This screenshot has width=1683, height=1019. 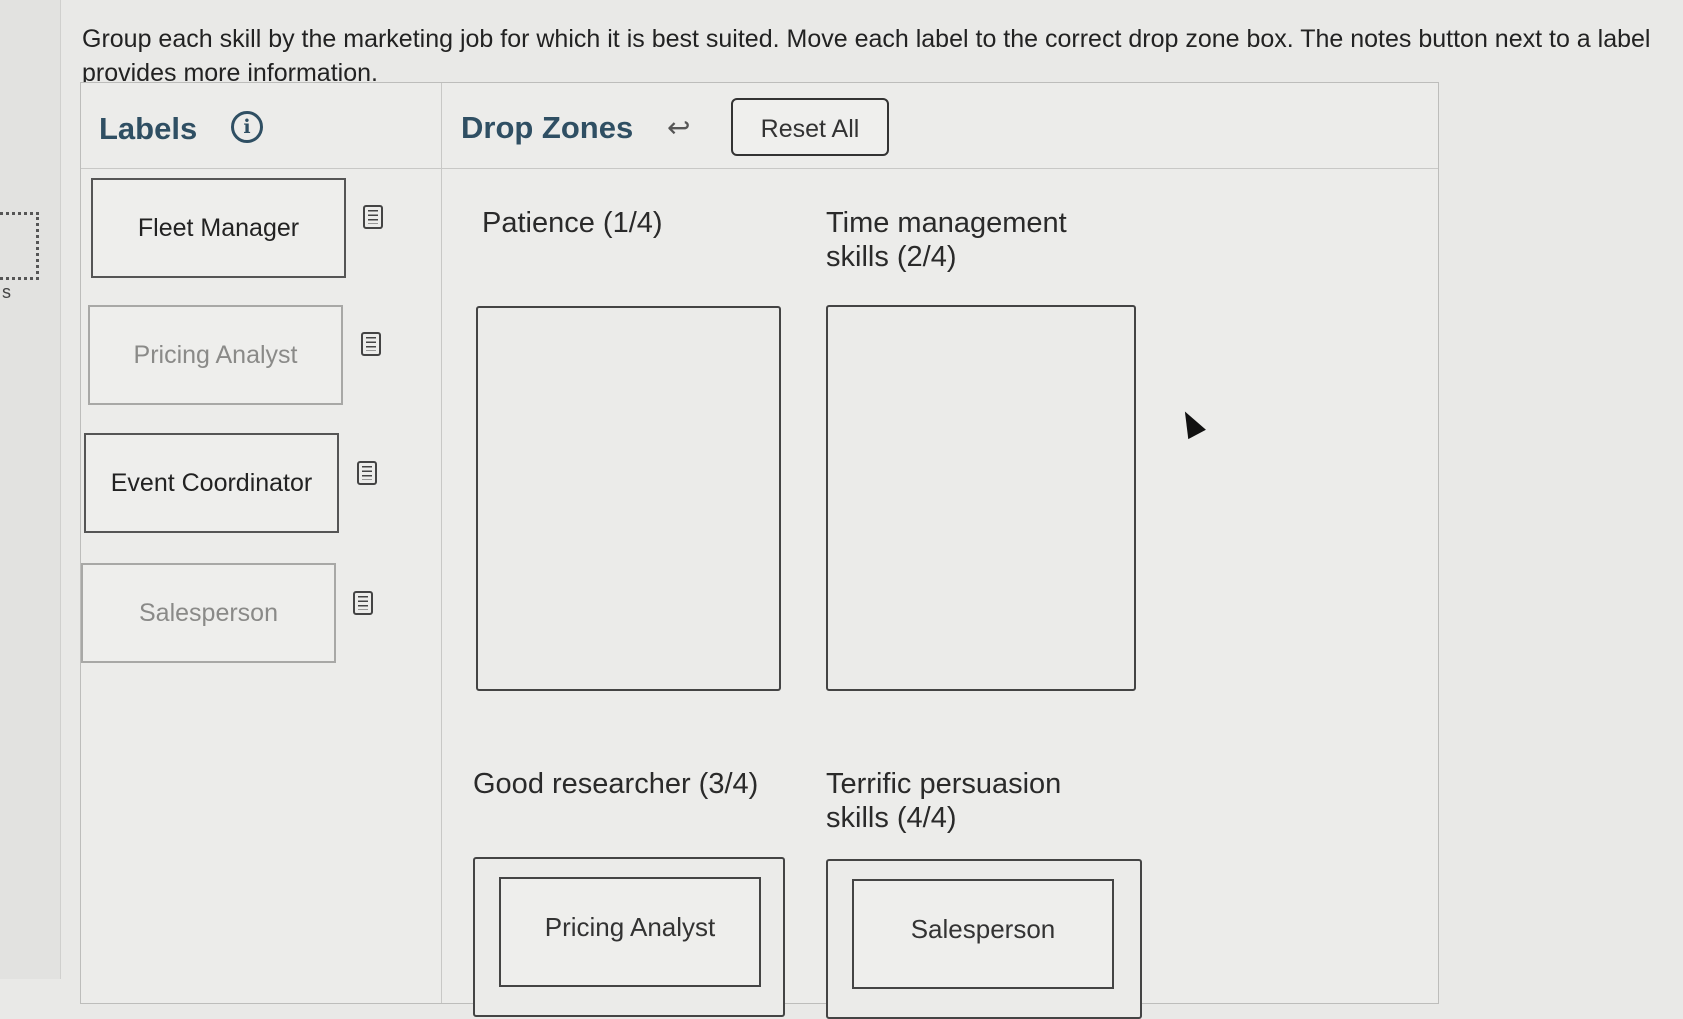 I want to click on placed-label-salesperson: Salesperson, so click(x=983, y=934).